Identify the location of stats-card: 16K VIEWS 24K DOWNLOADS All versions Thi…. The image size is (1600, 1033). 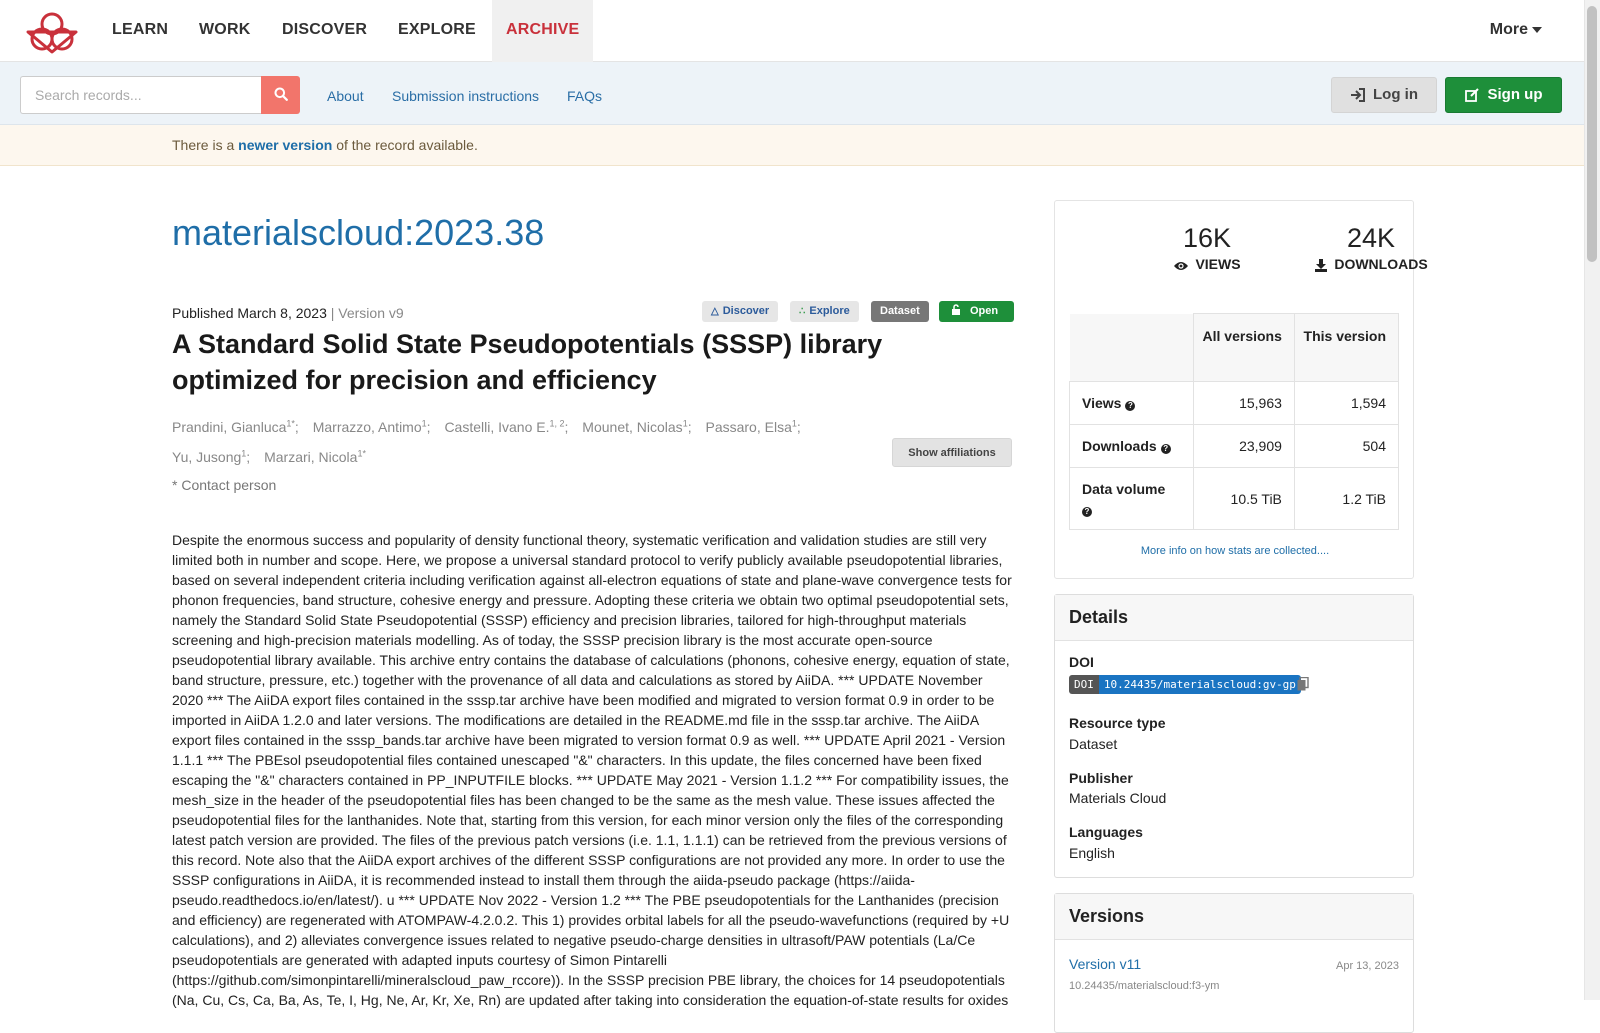
(1241, 389).